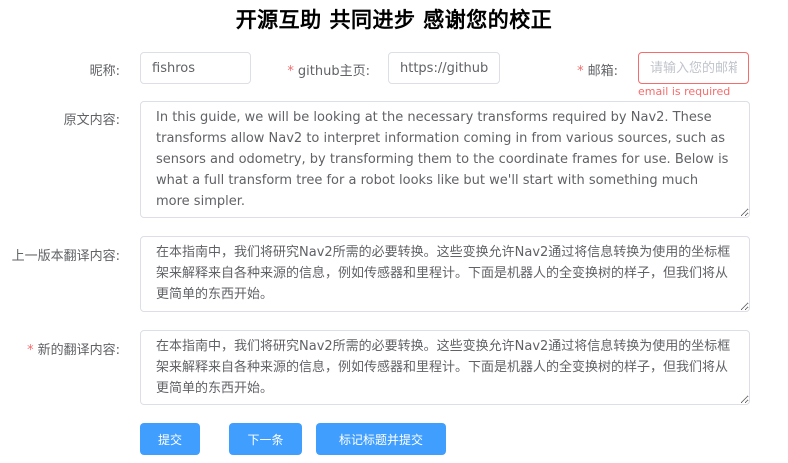 Image resolution: width=788 pixels, height=463 pixels. I want to click on email-error-message: email is required, so click(684, 91).